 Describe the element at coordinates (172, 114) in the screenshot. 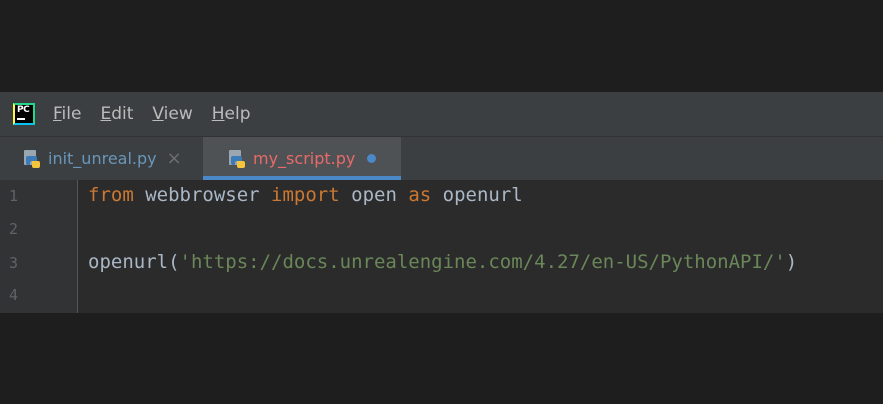

I see `menu-view: View` at that location.